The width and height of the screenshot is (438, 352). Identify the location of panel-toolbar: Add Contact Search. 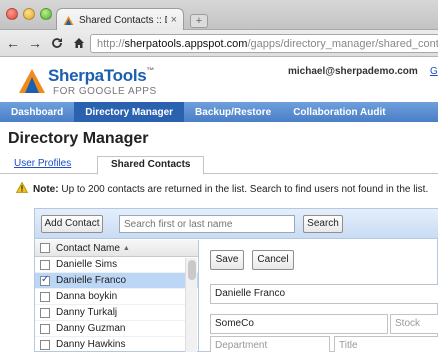
(236, 224).